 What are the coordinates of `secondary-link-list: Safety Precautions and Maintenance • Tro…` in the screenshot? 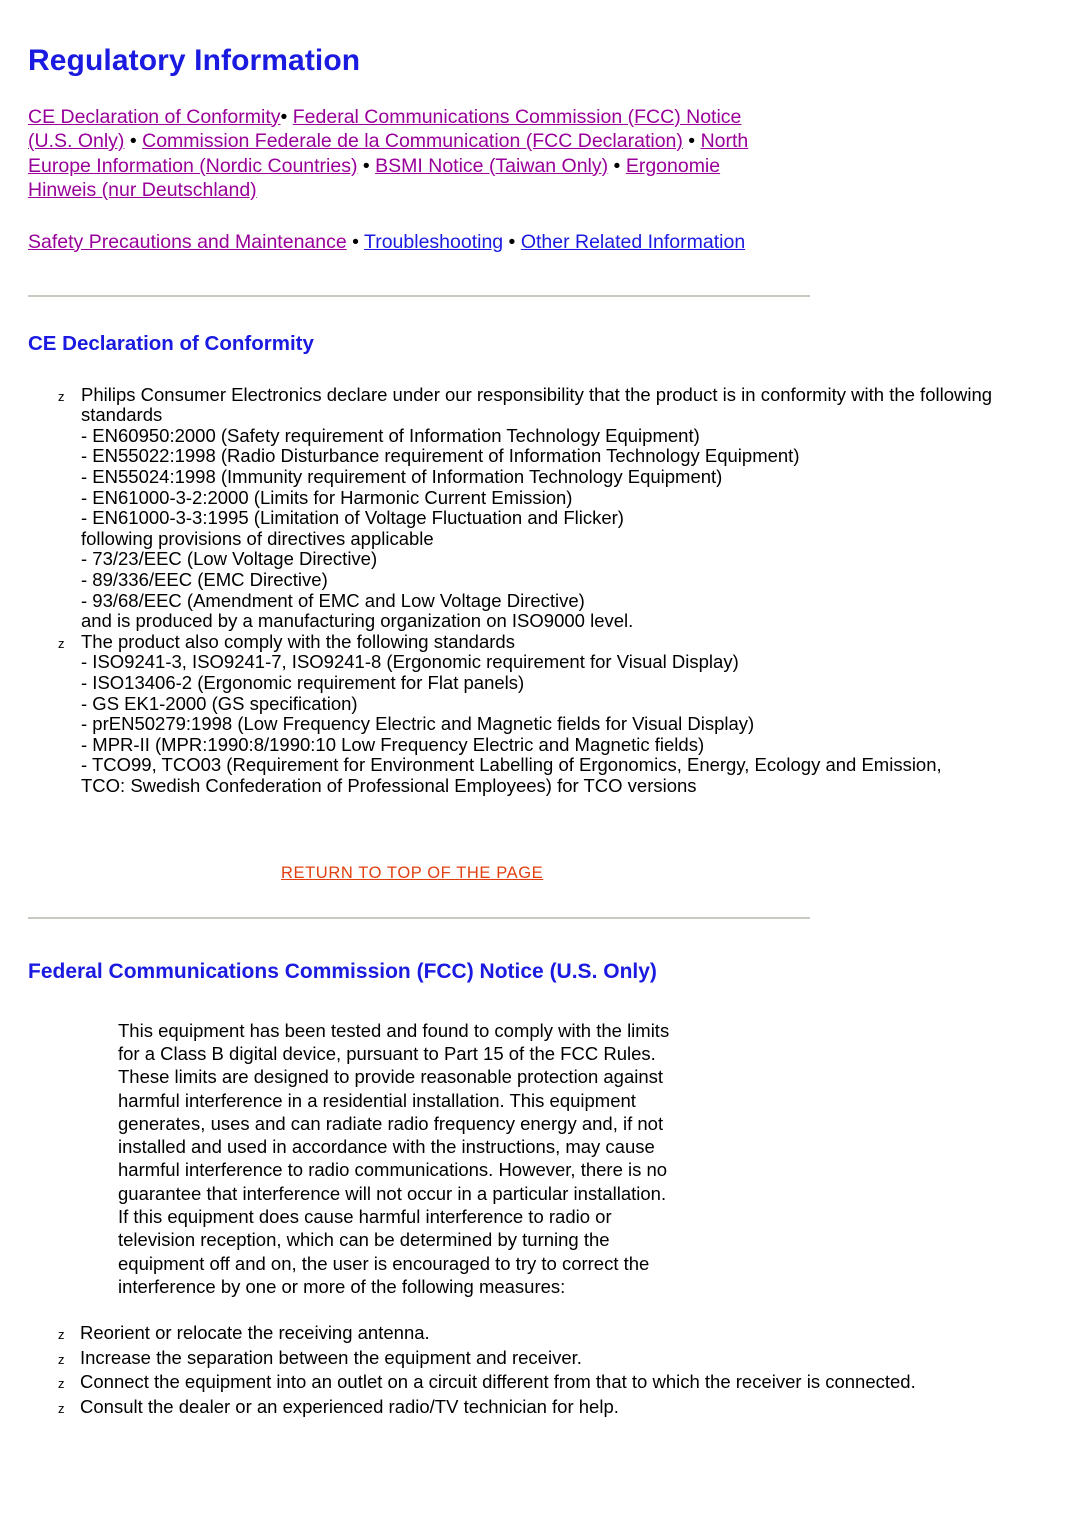 It's located at (395, 229).